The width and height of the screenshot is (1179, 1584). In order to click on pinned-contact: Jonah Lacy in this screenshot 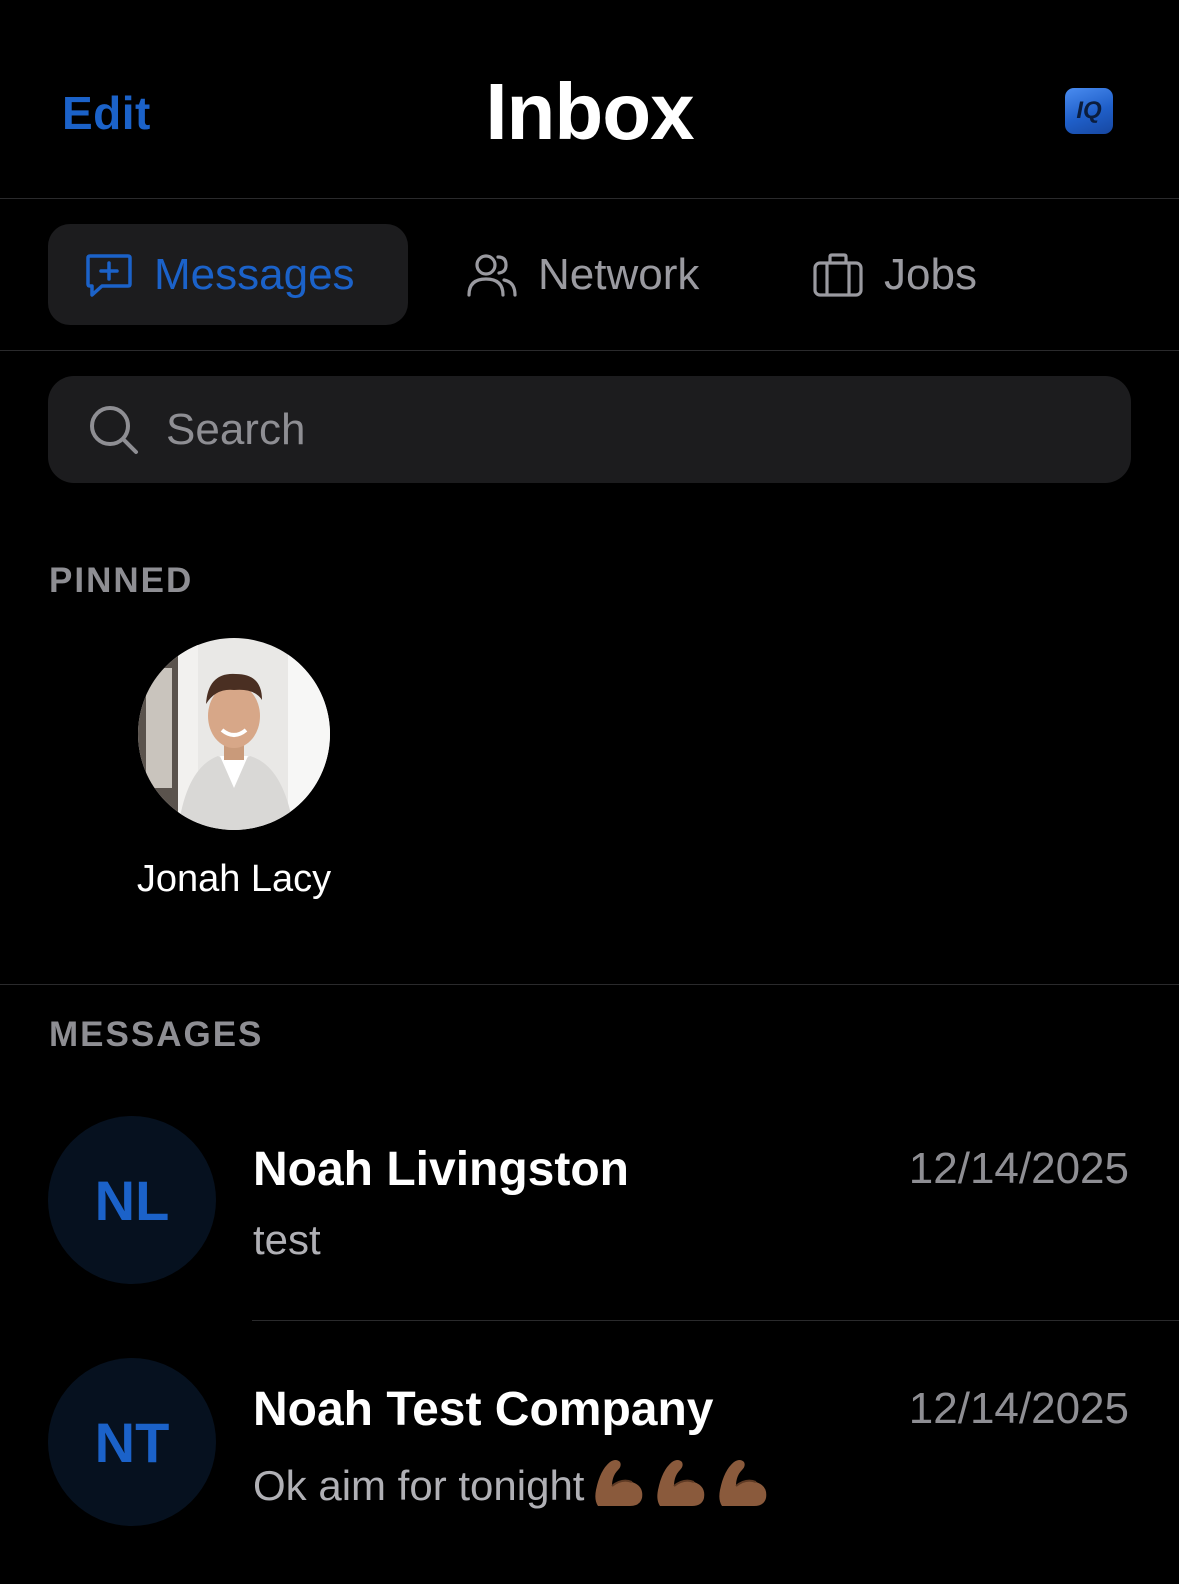, I will do `click(234, 769)`.